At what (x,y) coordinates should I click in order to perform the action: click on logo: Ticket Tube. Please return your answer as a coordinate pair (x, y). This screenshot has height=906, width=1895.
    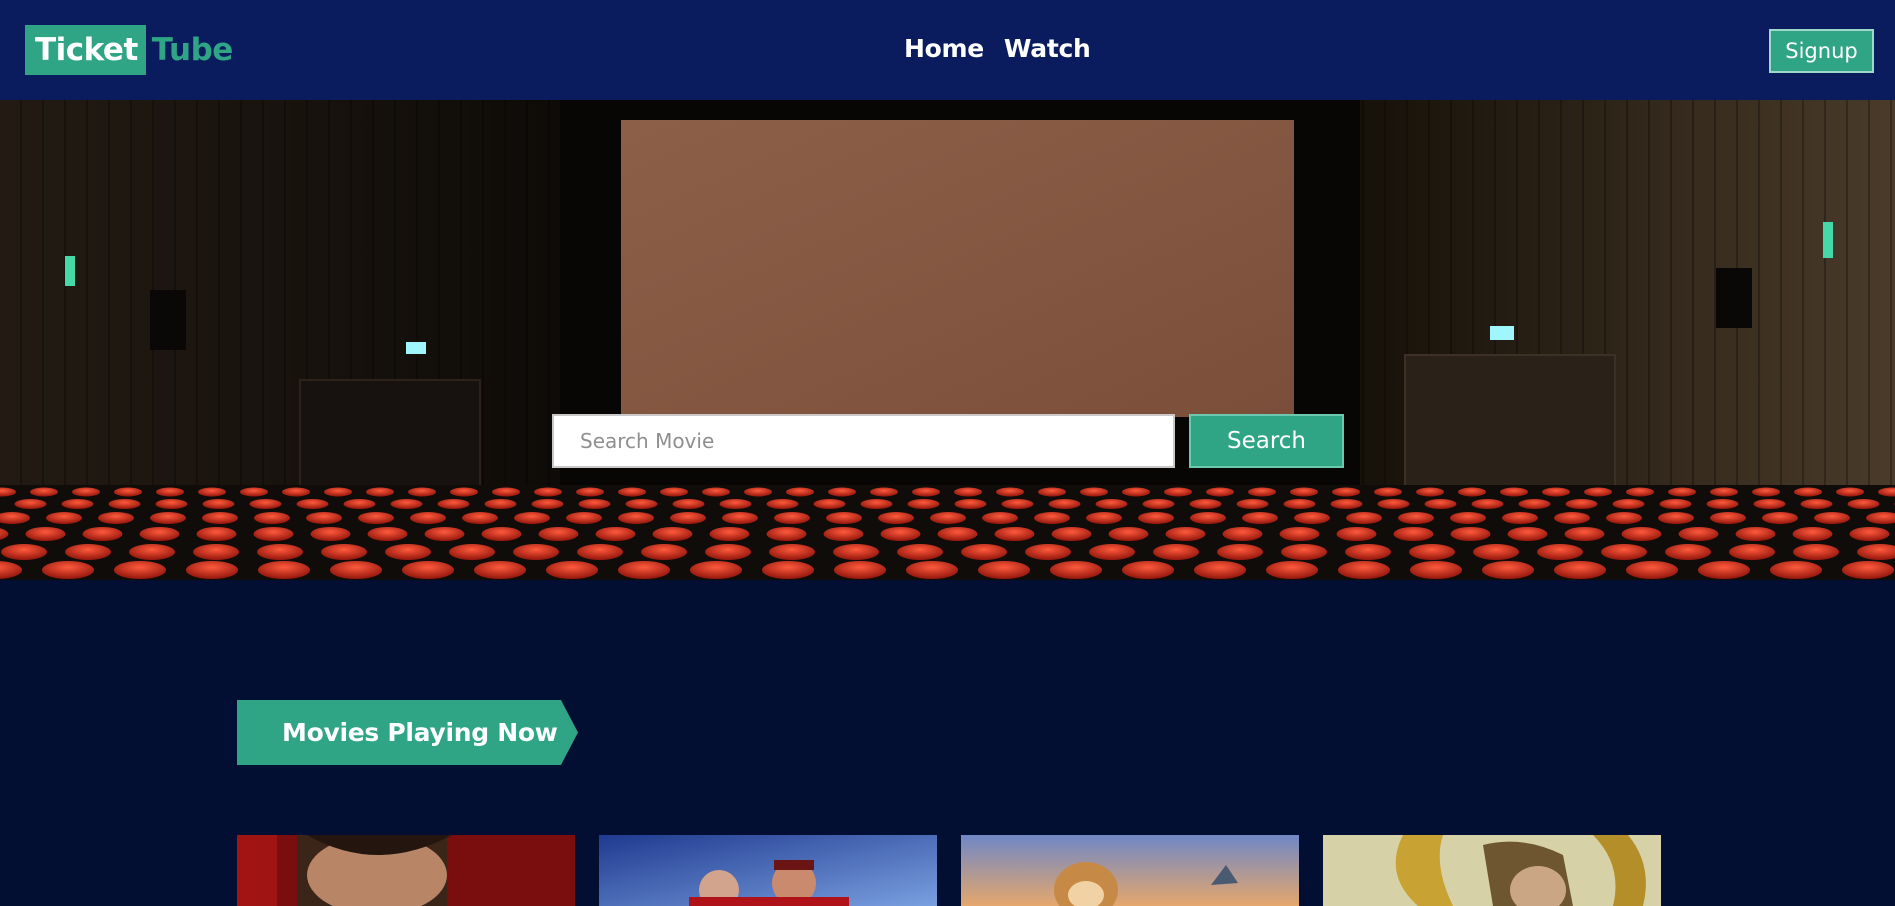
    Looking at the image, I should click on (129, 50).